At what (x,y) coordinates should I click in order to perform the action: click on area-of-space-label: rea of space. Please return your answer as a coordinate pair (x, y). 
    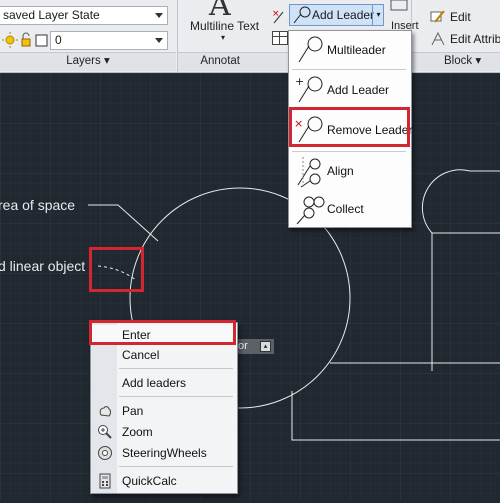
    Looking at the image, I should click on (38, 205).